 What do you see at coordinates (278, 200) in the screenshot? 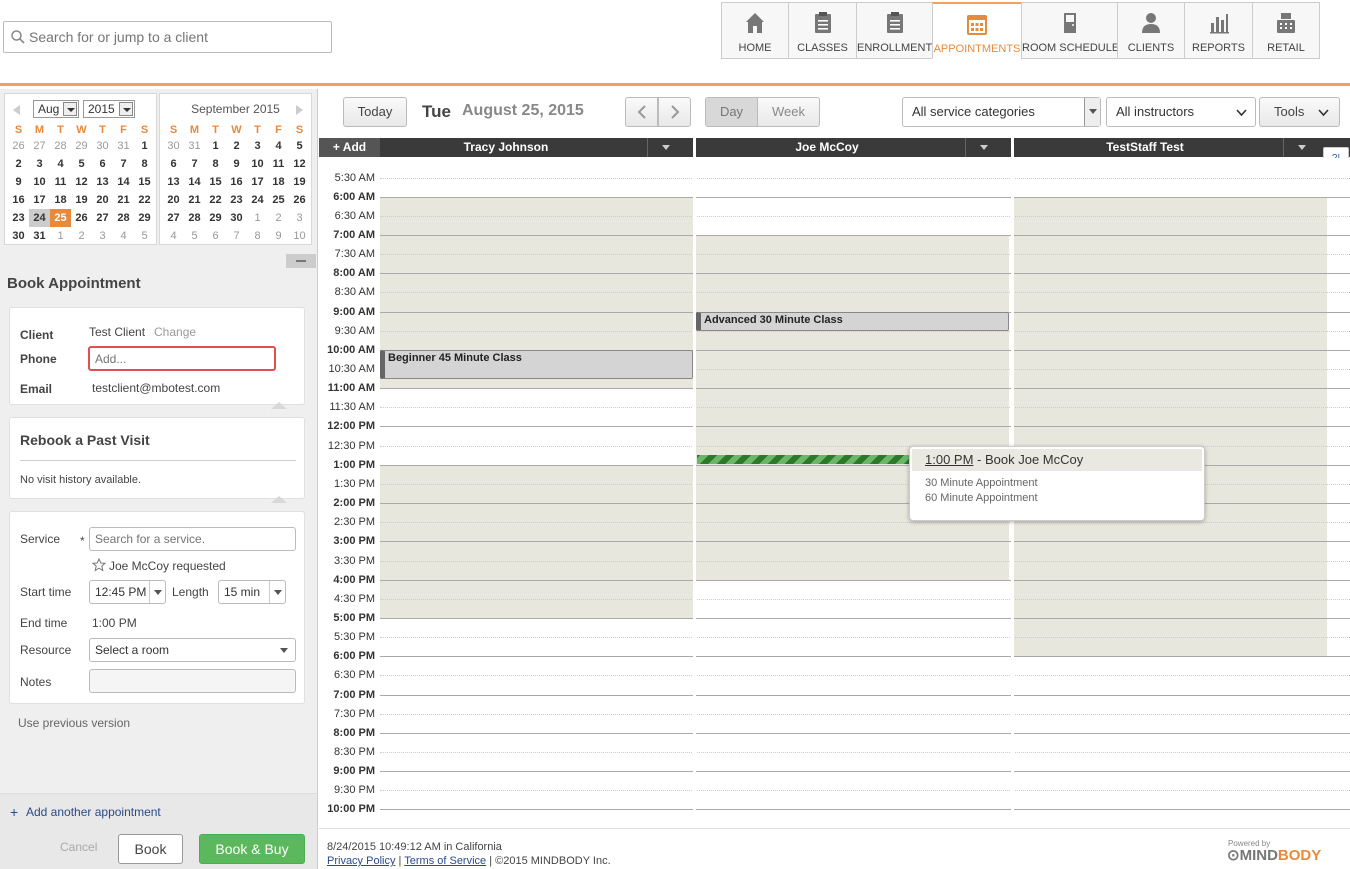
I see `calendar-day: 25` at bounding box center [278, 200].